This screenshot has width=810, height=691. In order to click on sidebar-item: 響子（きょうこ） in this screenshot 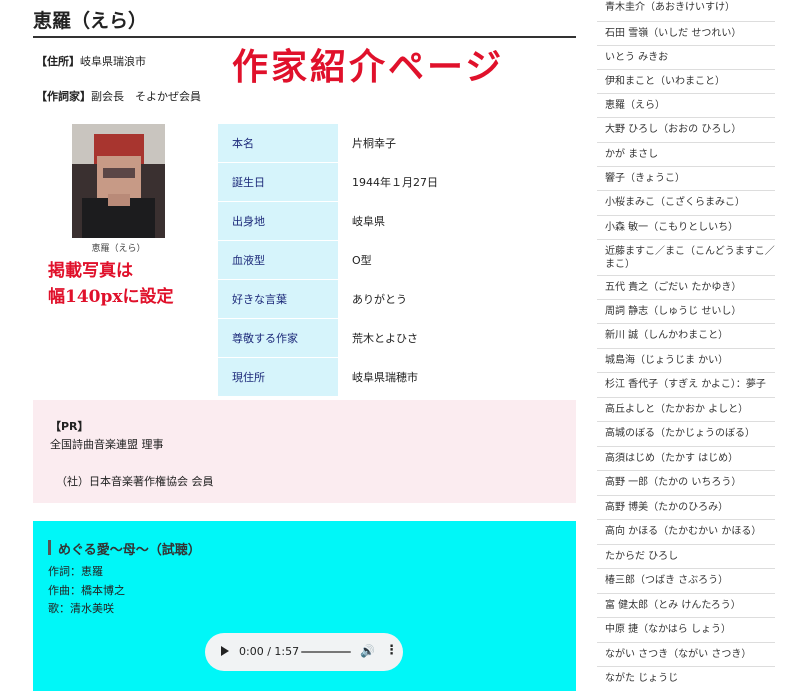, I will do `click(686, 179)`.